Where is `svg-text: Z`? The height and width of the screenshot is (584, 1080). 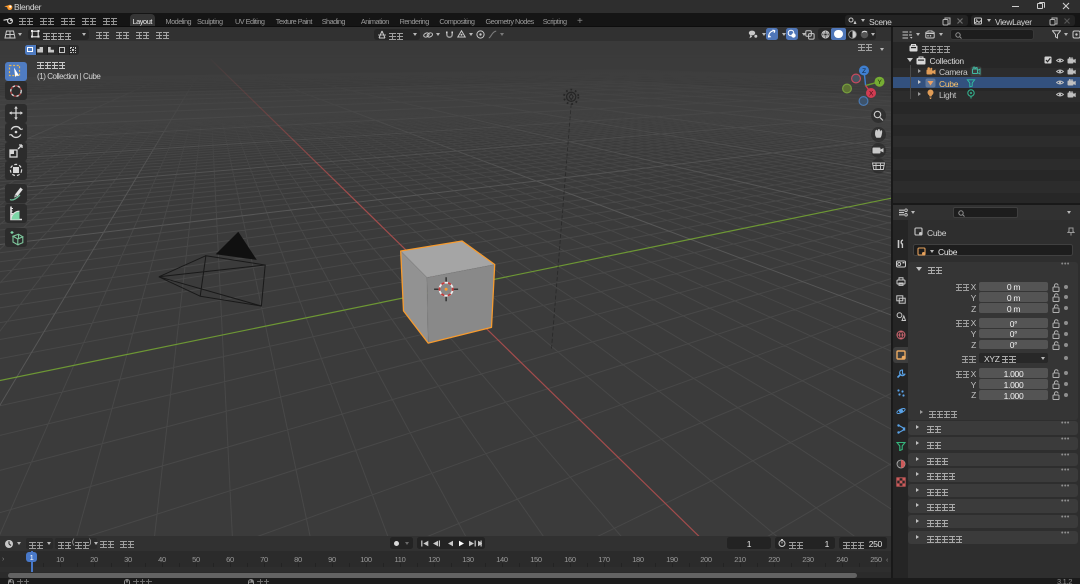 svg-text: Z is located at coordinates (864, 71).